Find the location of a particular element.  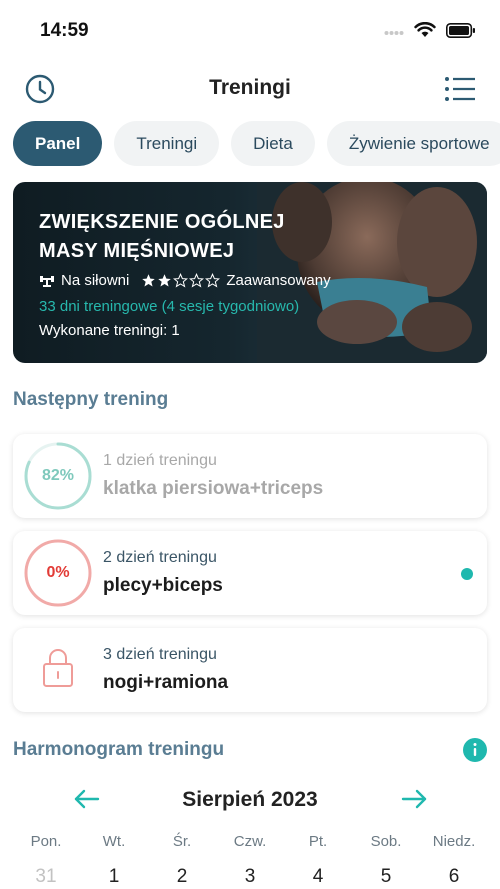

status-time: 14:59 is located at coordinates (64, 30).